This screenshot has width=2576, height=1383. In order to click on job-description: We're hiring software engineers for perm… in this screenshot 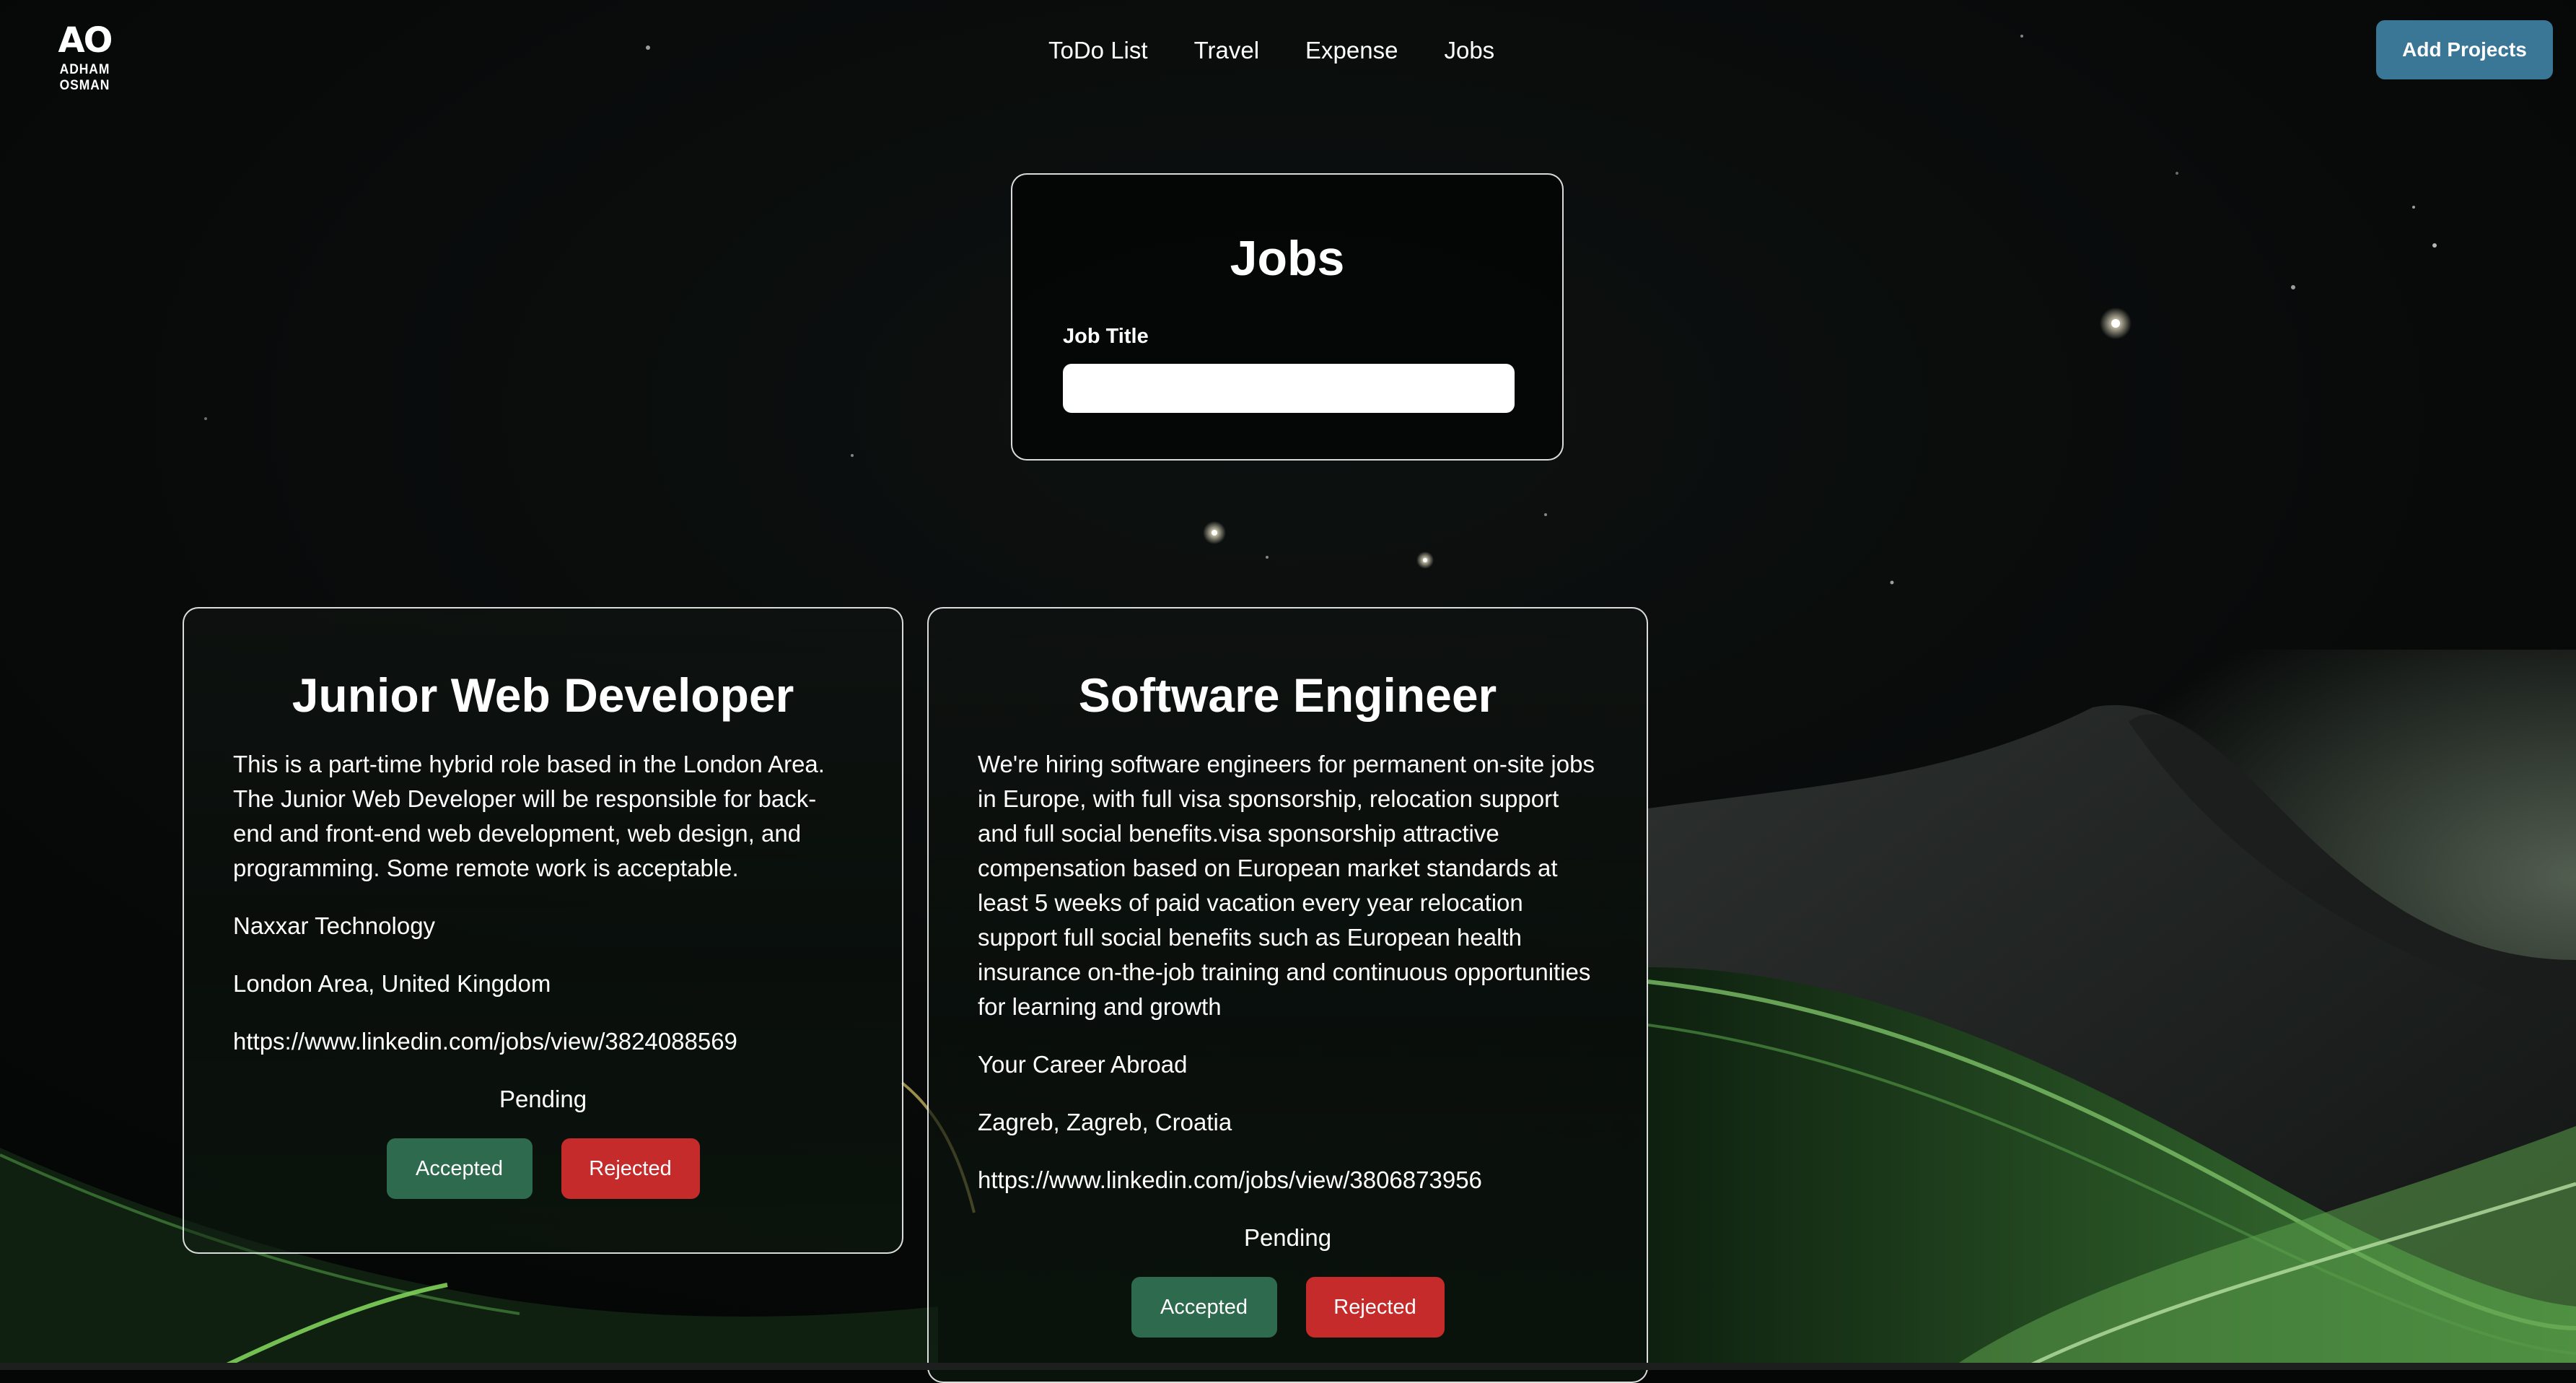, I will do `click(1286, 885)`.